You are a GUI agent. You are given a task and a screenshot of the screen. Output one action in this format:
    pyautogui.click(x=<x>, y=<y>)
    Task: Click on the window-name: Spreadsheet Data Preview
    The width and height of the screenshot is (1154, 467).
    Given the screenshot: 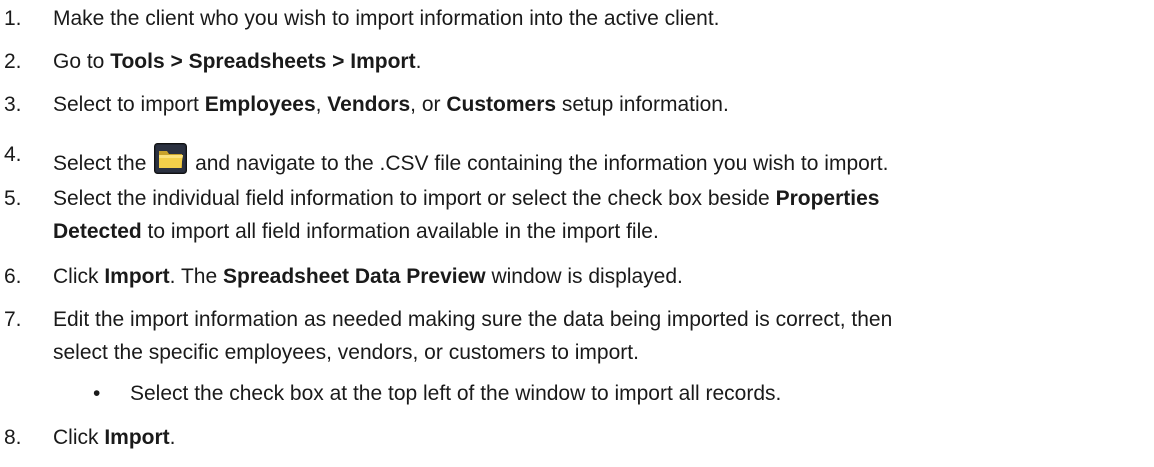 What is the action you would take?
    pyautogui.click(x=354, y=276)
    